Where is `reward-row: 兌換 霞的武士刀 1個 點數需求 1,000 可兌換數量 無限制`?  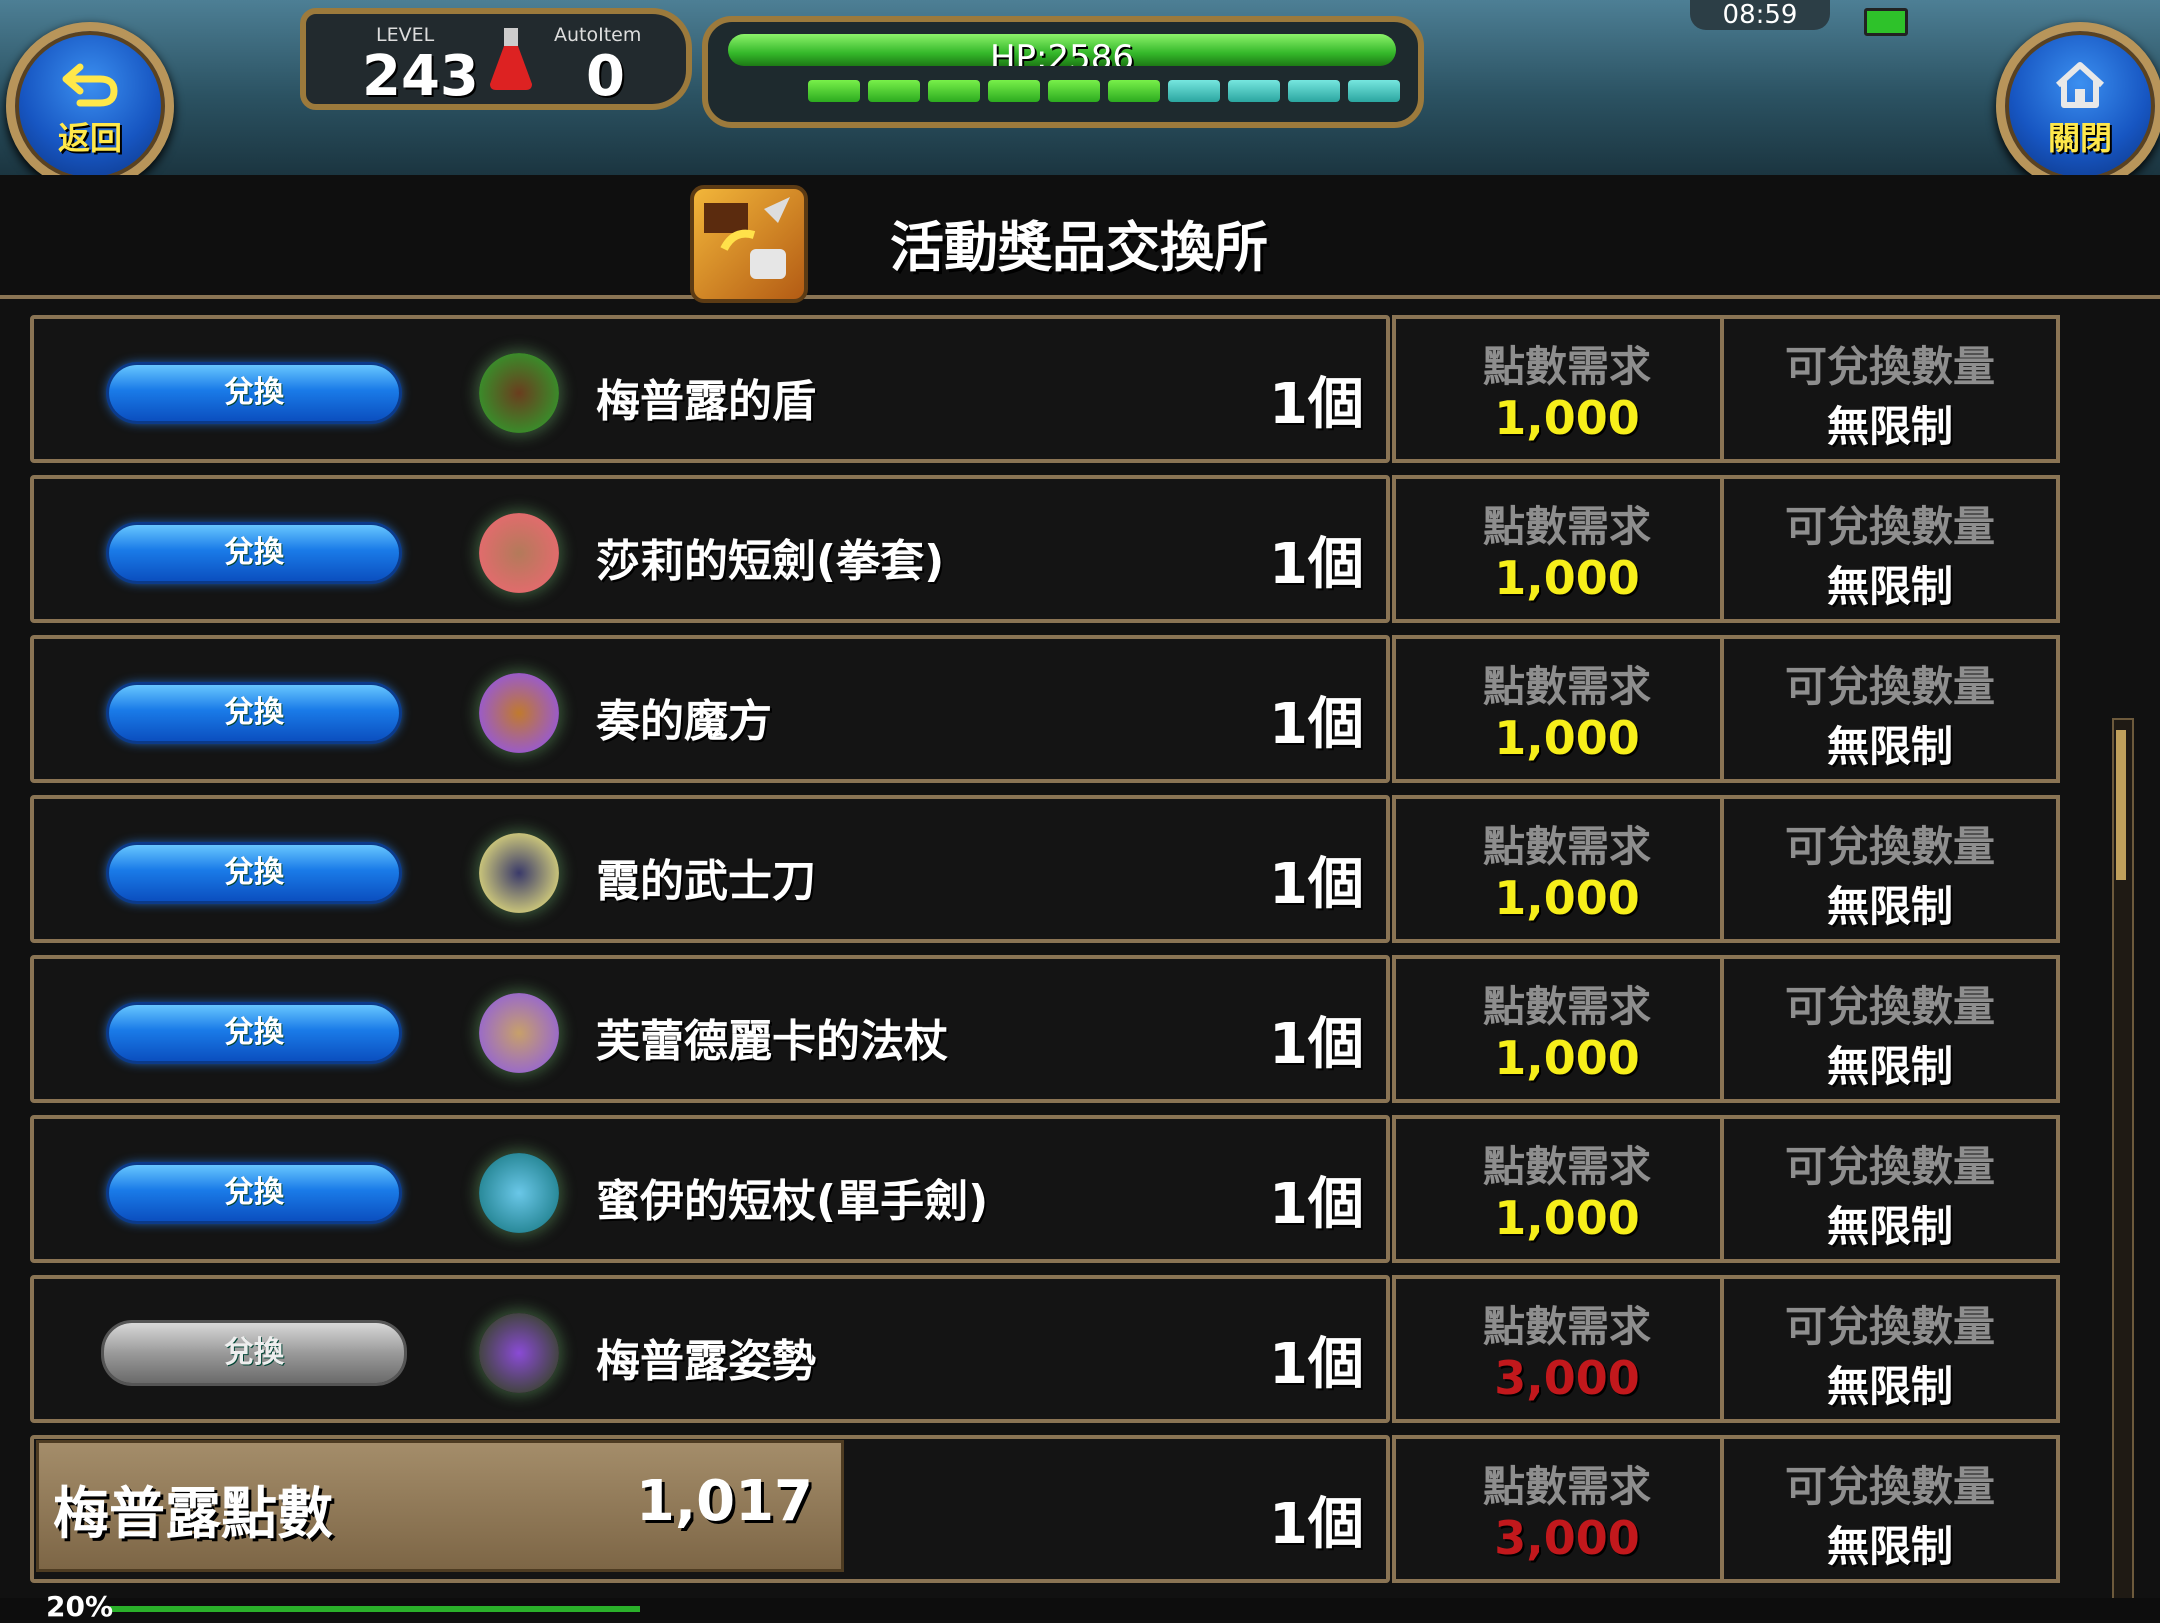 reward-row: 兌換 霞的武士刀 1個 點數需求 1,000 可兌換數量 無限制 is located at coordinates (1045, 869).